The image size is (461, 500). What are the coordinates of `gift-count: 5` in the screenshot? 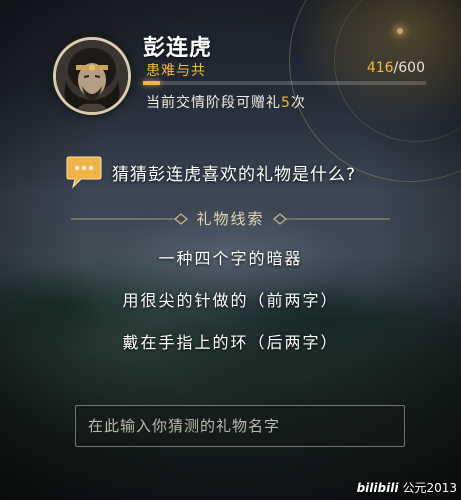 It's located at (286, 103).